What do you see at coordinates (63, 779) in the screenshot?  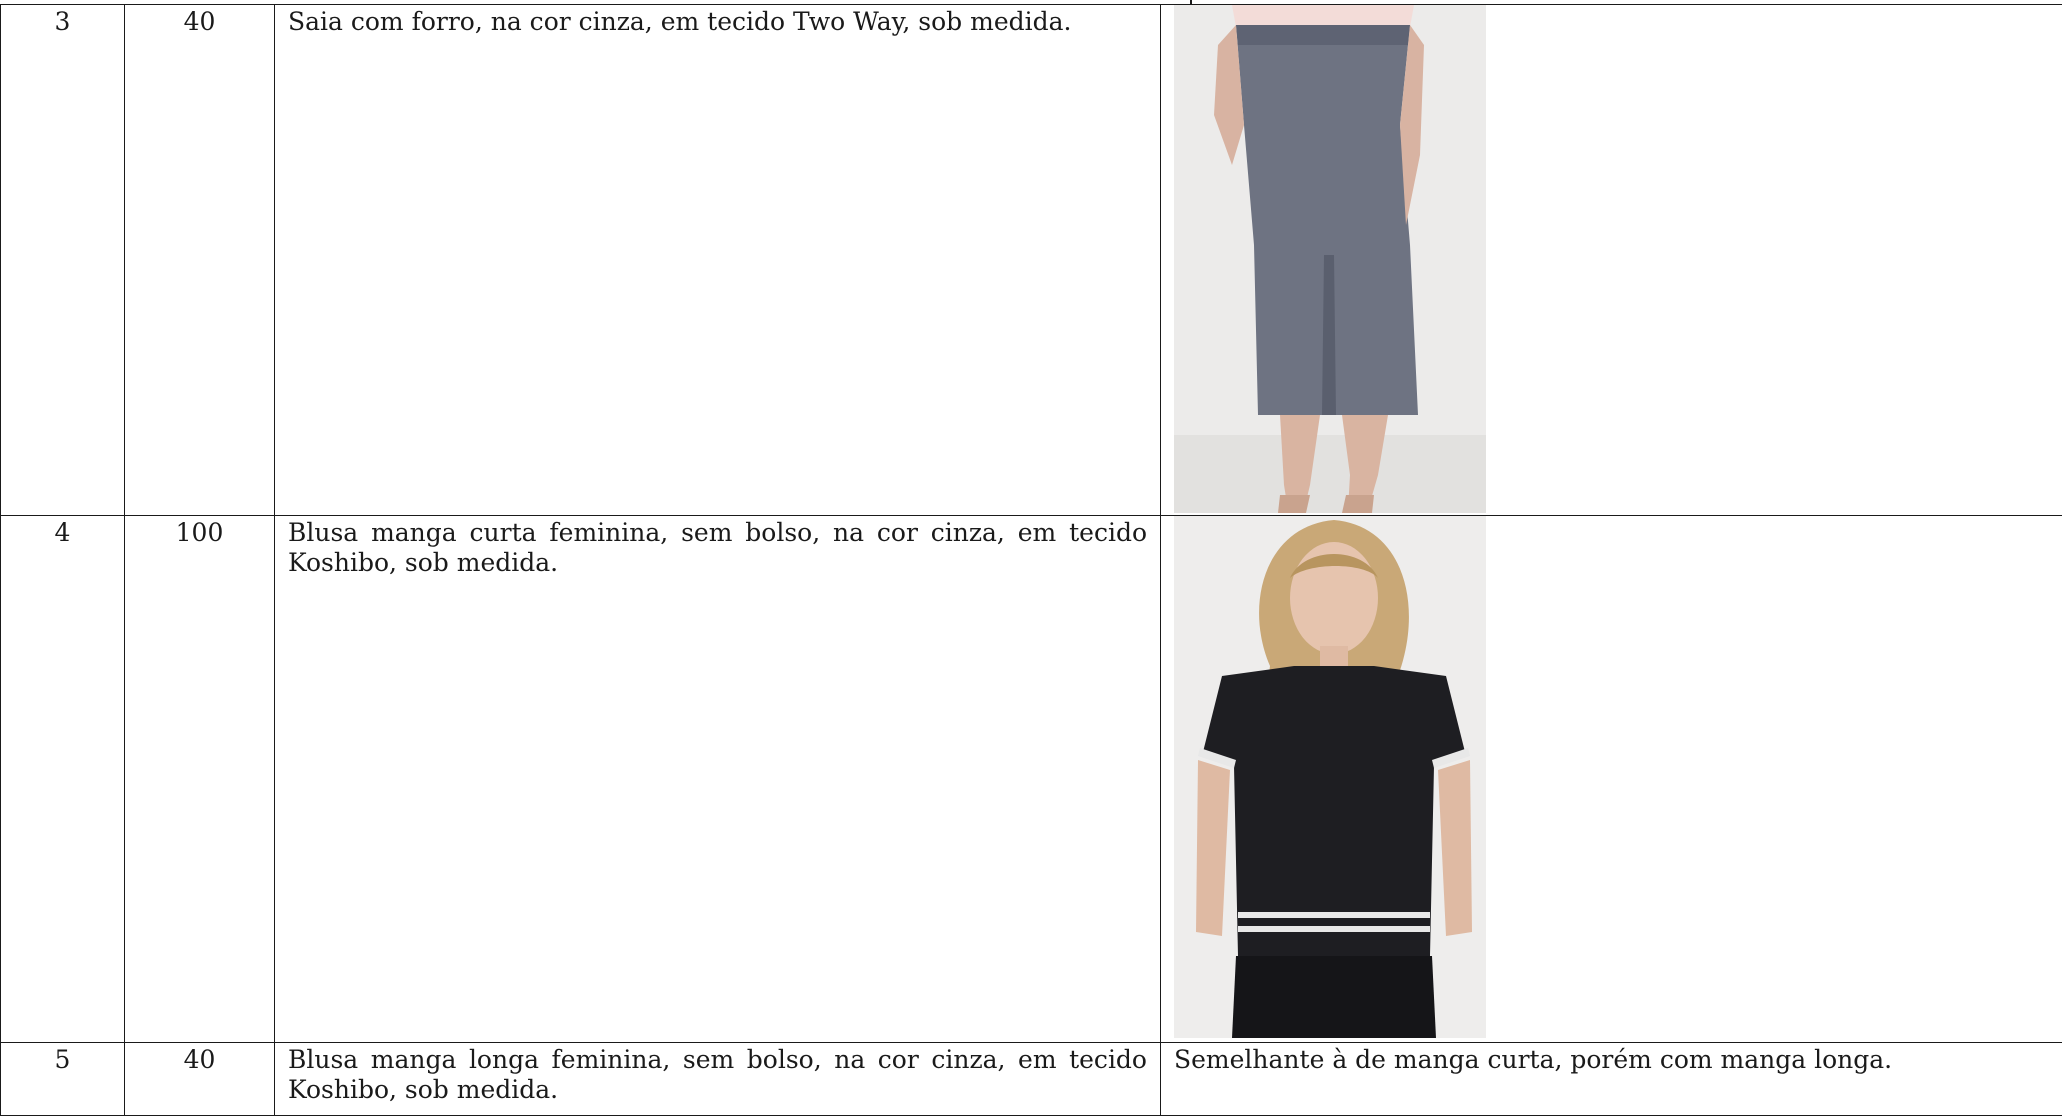 I see `item-number-cell: 4` at bounding box center [63, 779].